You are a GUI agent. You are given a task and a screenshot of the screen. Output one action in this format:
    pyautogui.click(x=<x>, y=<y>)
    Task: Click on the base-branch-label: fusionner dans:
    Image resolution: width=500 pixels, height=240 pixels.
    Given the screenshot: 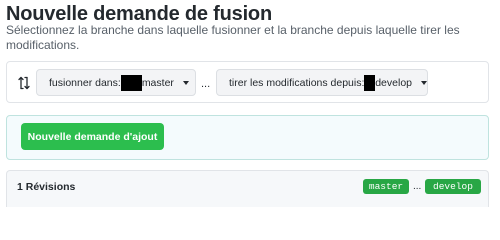 What is the action you would take?
    pyautogui.click(x=85, y=82)
    